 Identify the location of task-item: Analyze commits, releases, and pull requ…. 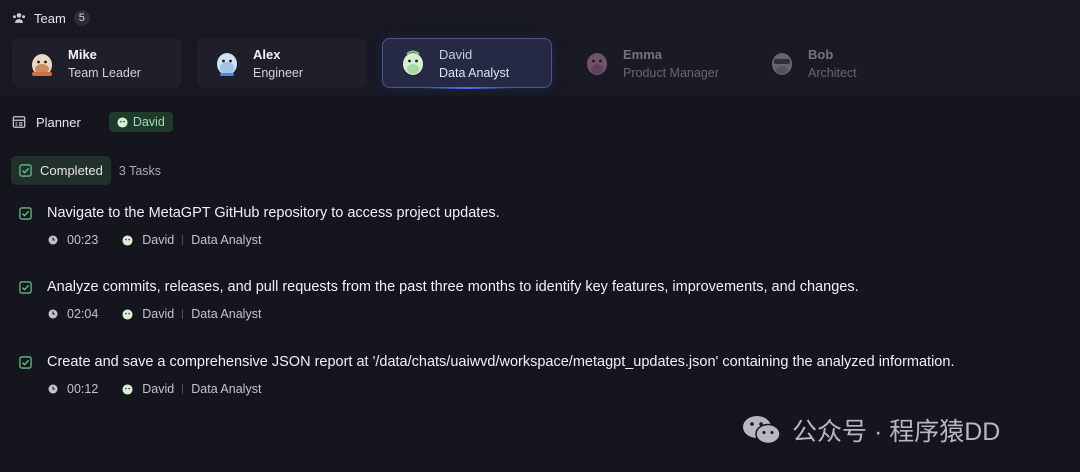
(439, 300).